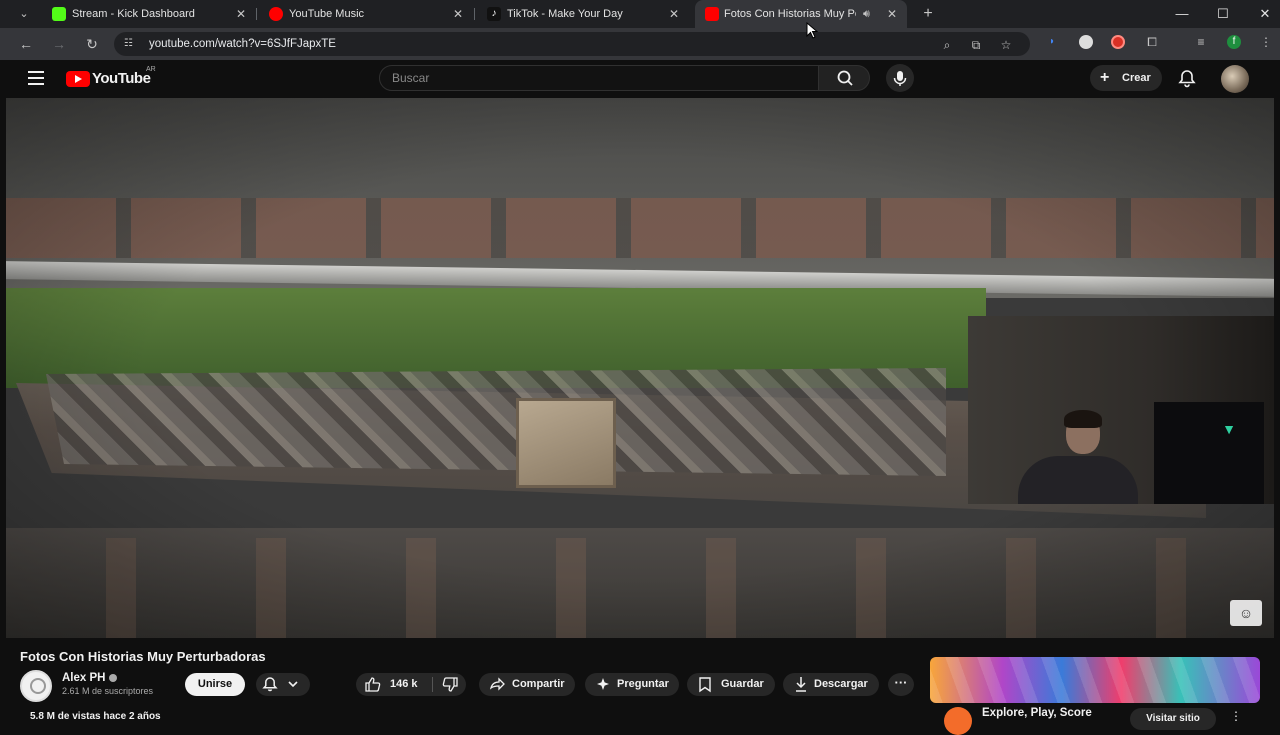 The image size is (1280, 735). I want to click on subscription-bell-button, so click(283, 684).